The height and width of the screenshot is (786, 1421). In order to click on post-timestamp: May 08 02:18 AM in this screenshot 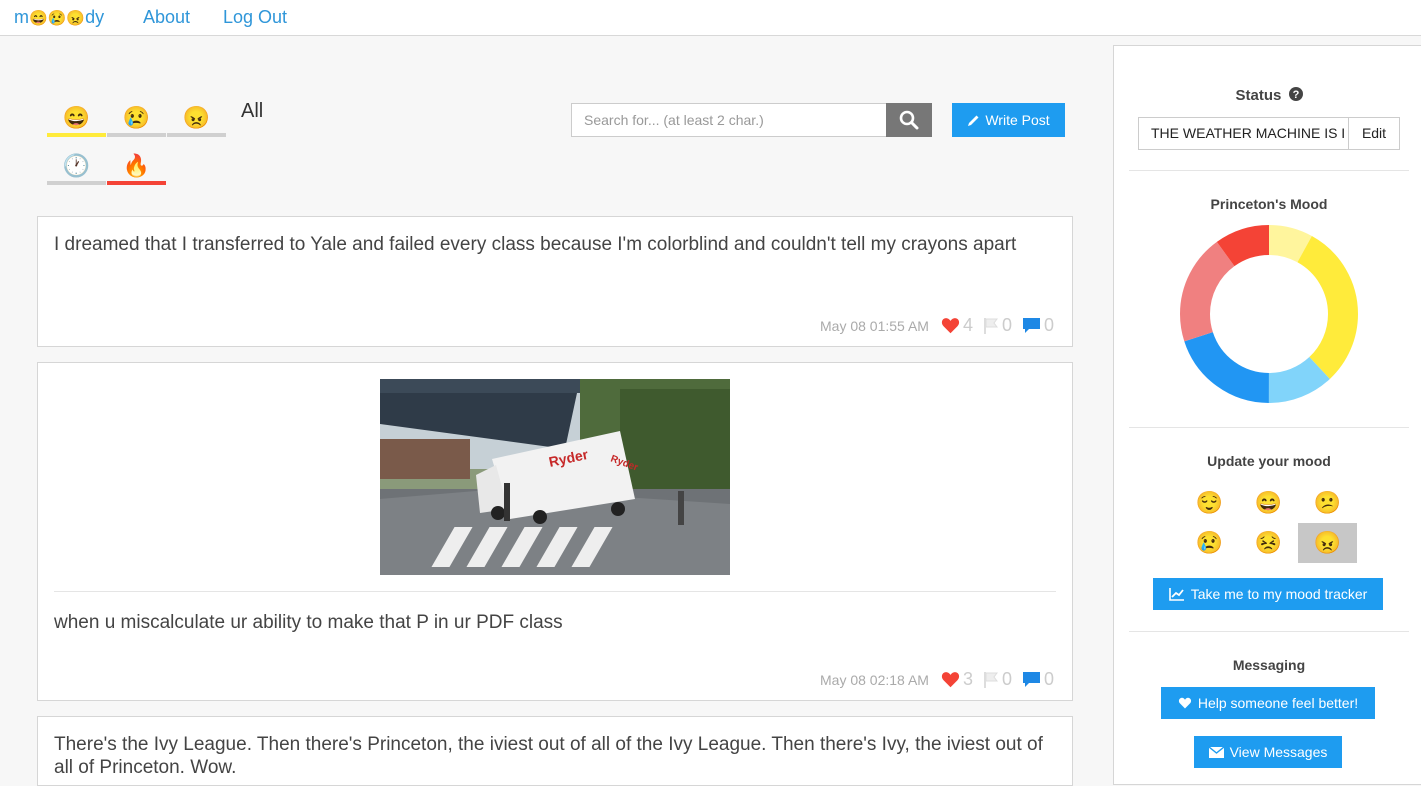, I will do `click(874, 679)`.